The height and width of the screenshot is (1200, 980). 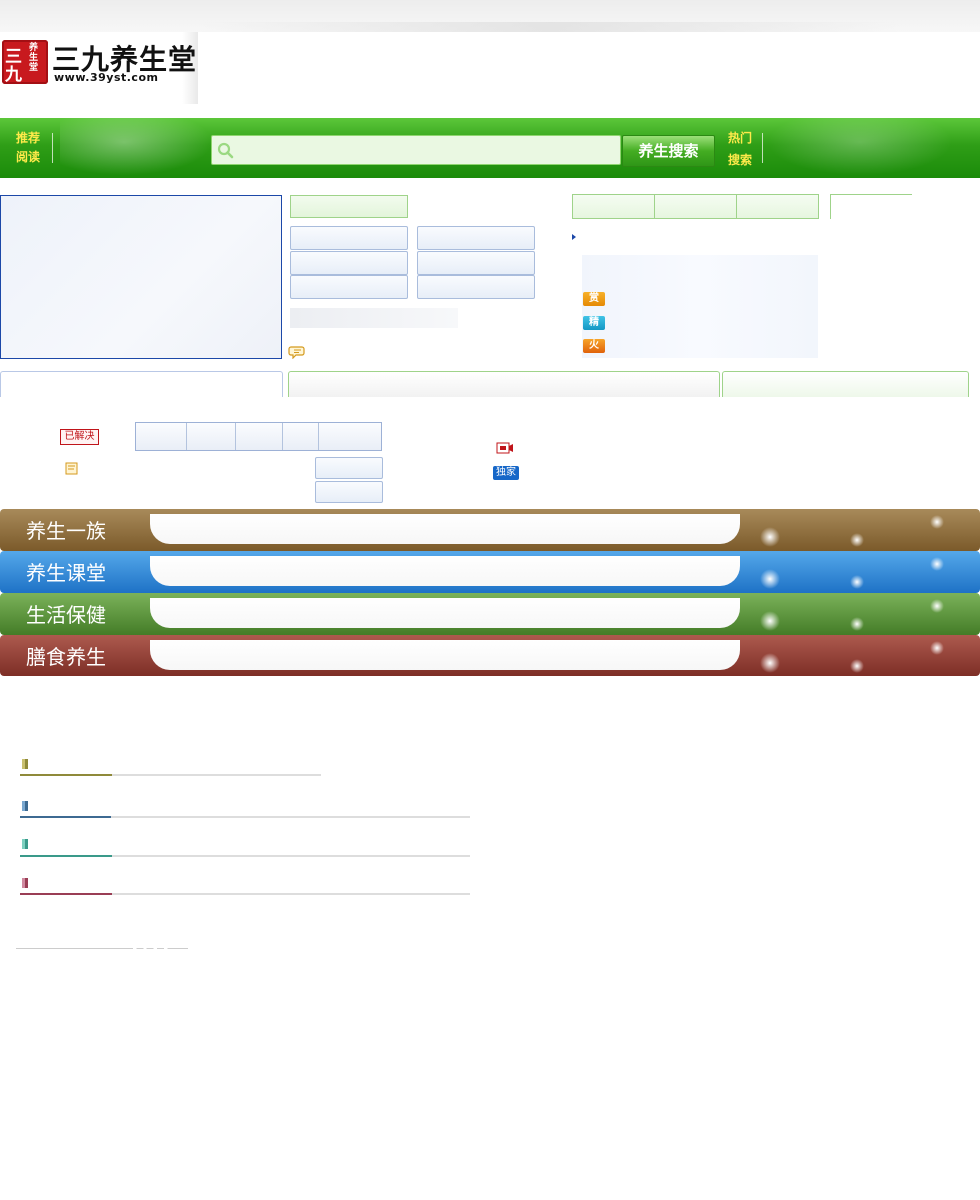 I want to click on bullet-arrow-icon, so click(x=574, y=237).